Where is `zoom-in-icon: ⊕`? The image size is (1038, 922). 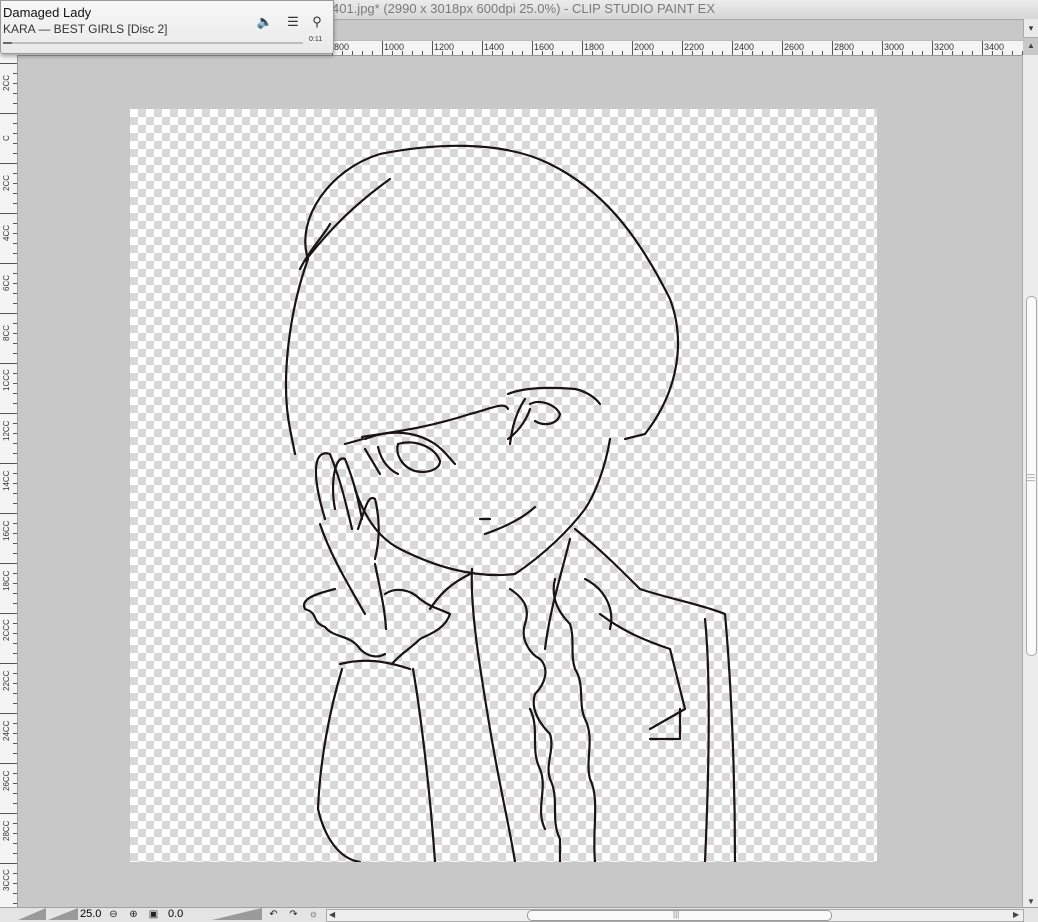
zoom-in-icon: ⊕ is located at coordinates (133, 914).